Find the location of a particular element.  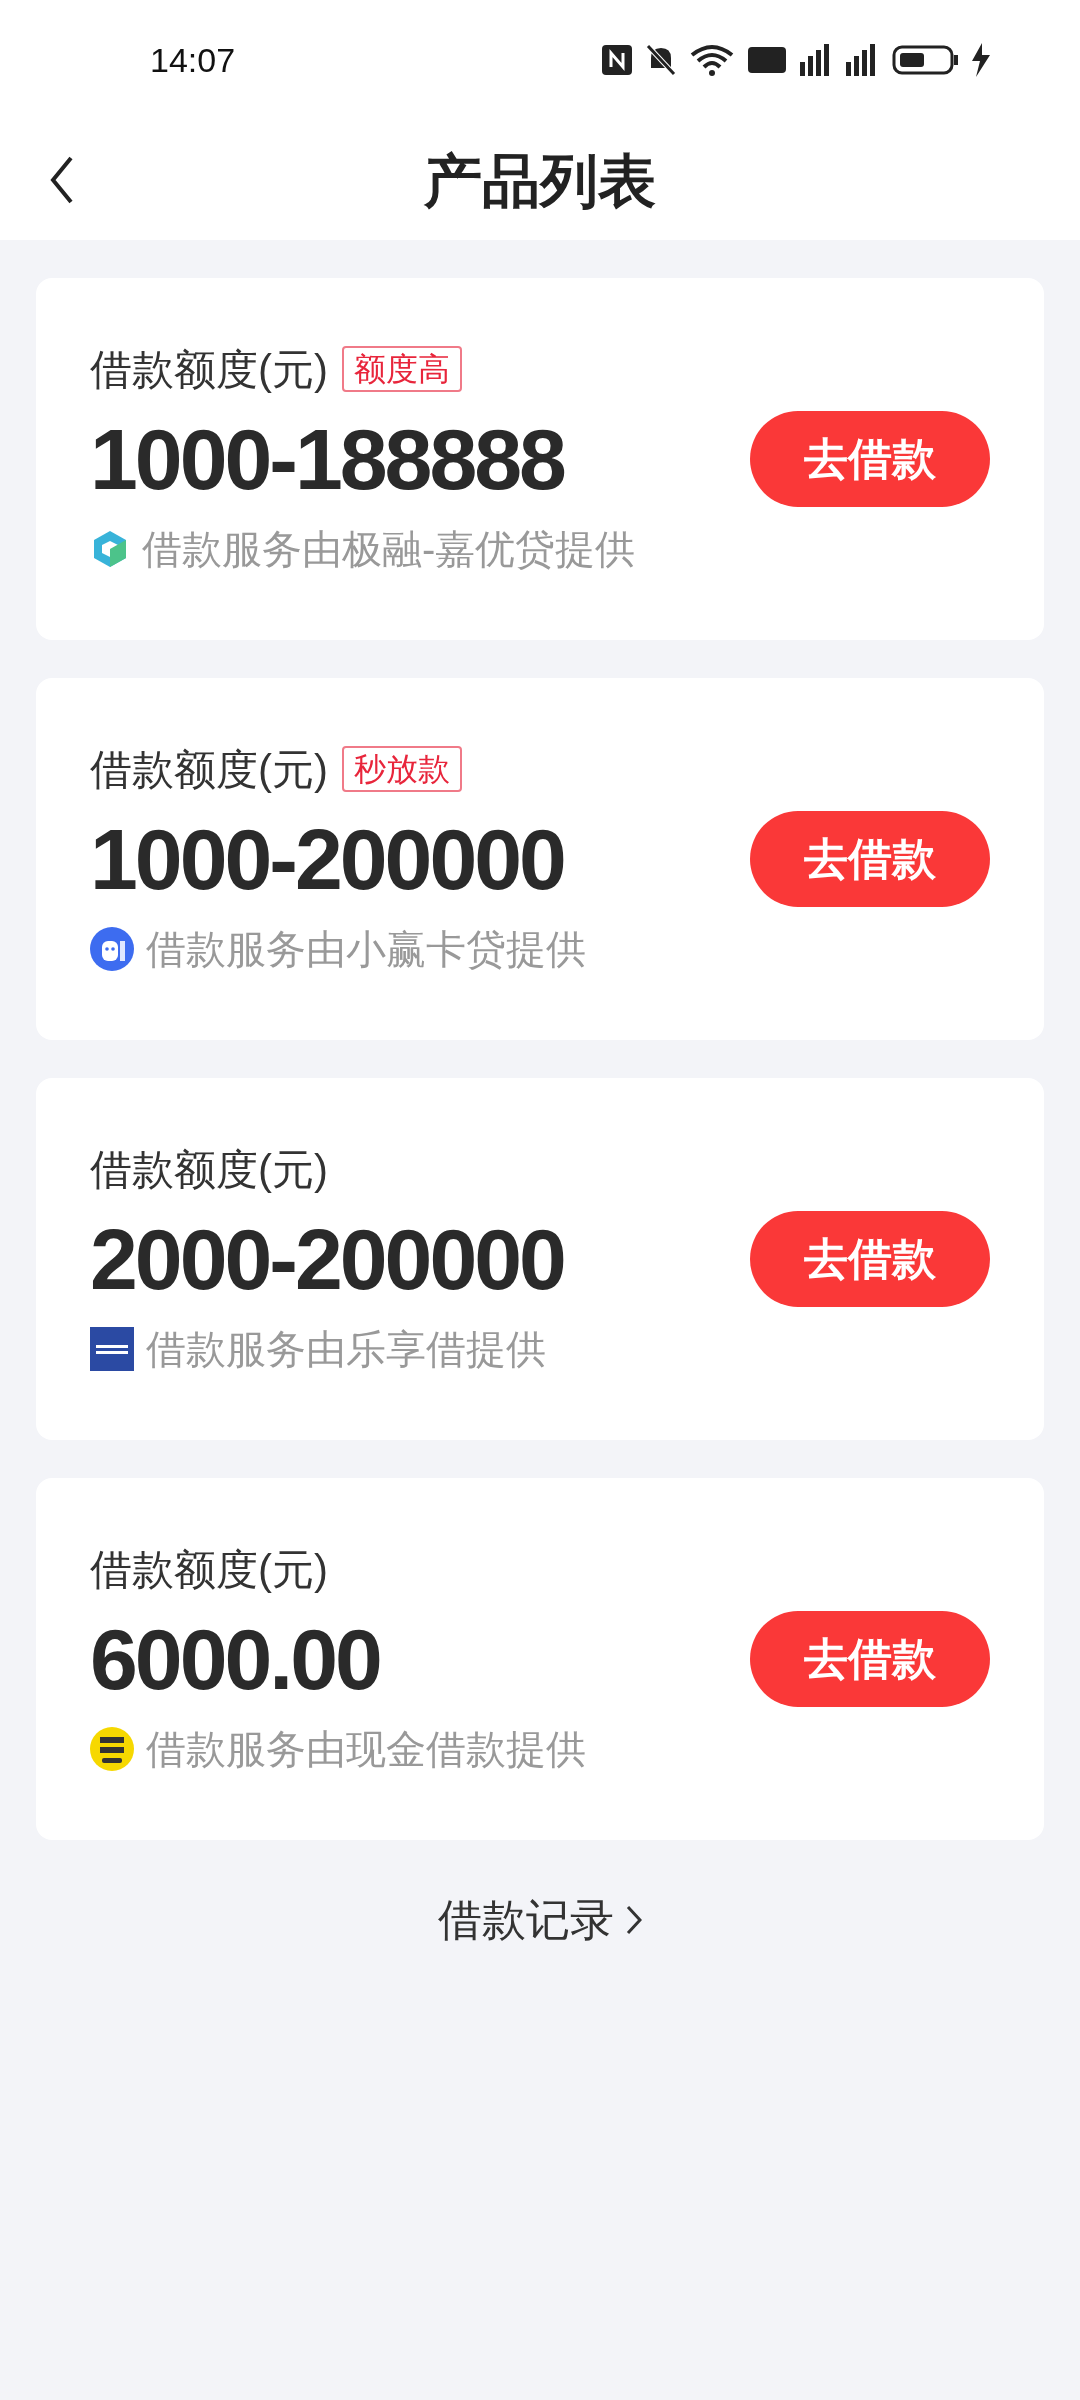

loan-amount: 6000.00 is located at coordinates (235, 1659).